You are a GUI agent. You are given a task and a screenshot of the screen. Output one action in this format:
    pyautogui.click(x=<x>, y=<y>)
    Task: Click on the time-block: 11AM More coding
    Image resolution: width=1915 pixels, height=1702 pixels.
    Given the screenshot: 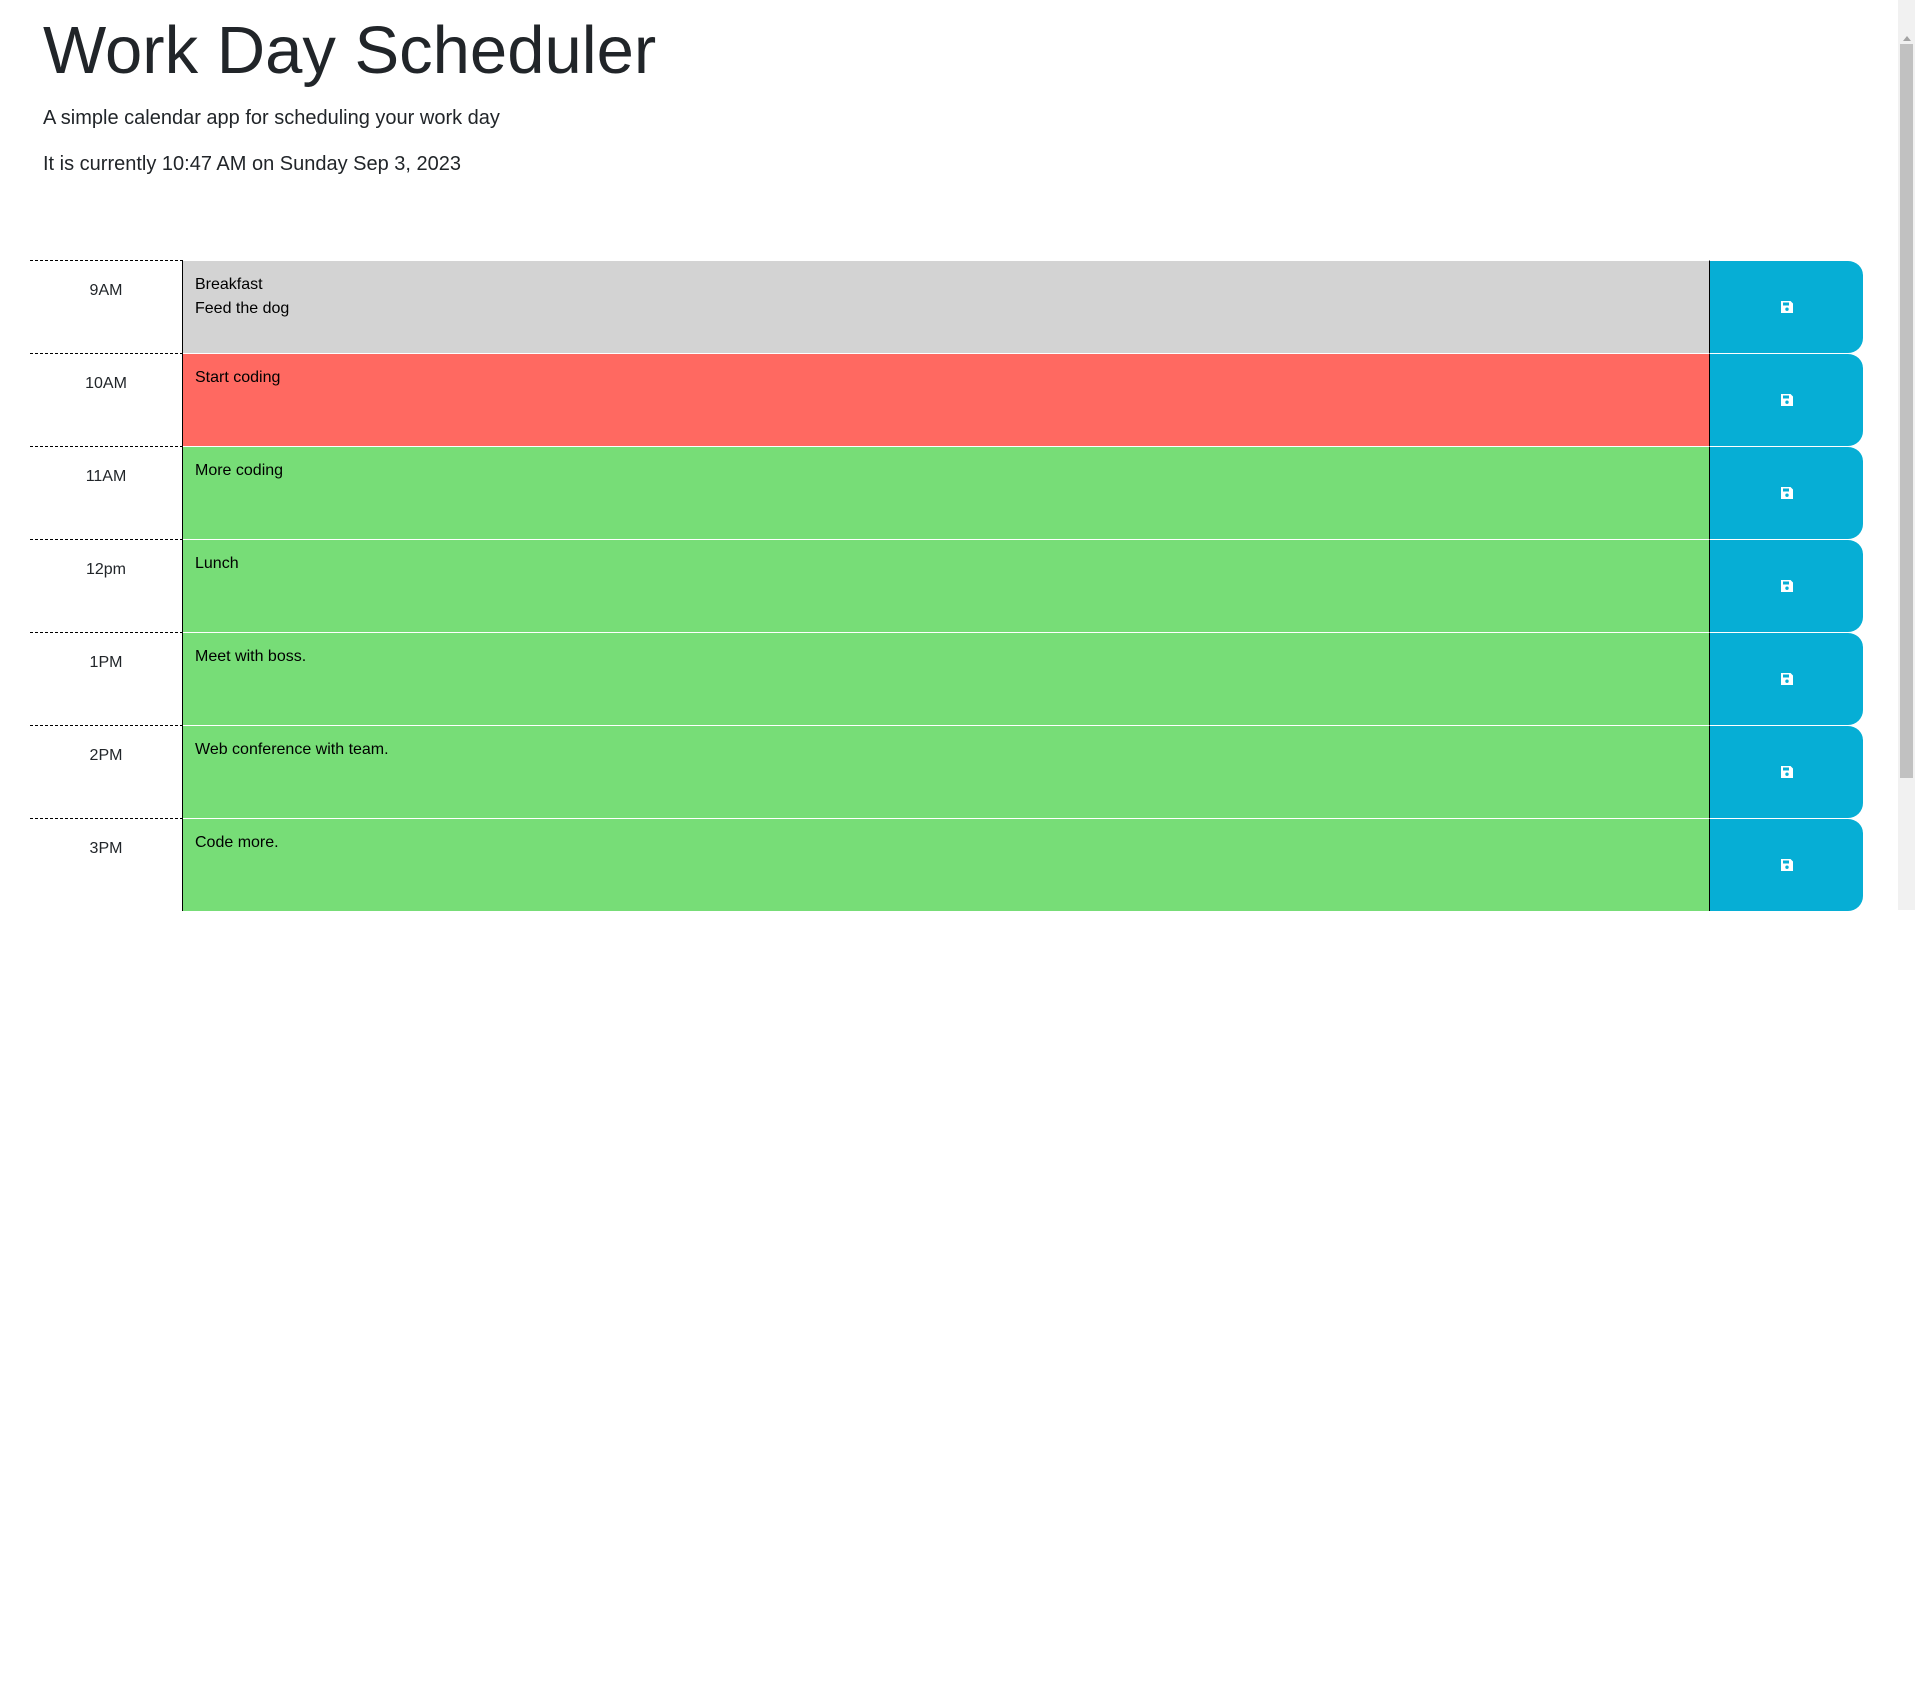 What is the action you would take?
    pyautogui.click(x=946, y=492)
    